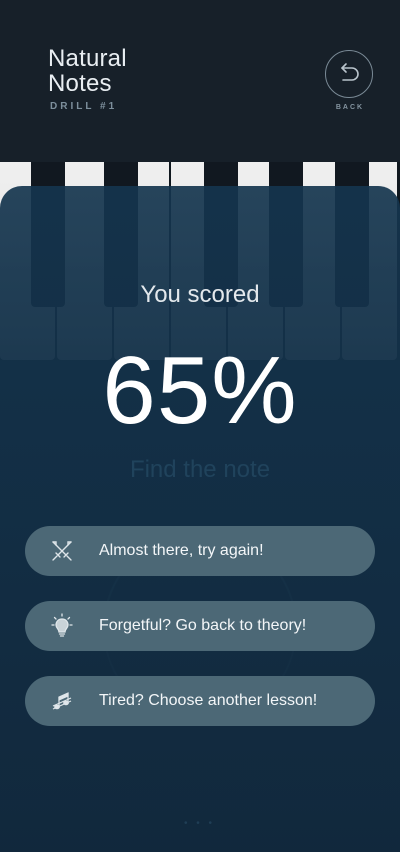 Image resolution: width=400 pixels, height=852 pixels. I want to click on option-label: Almost there, try again!, so click(181, 550).